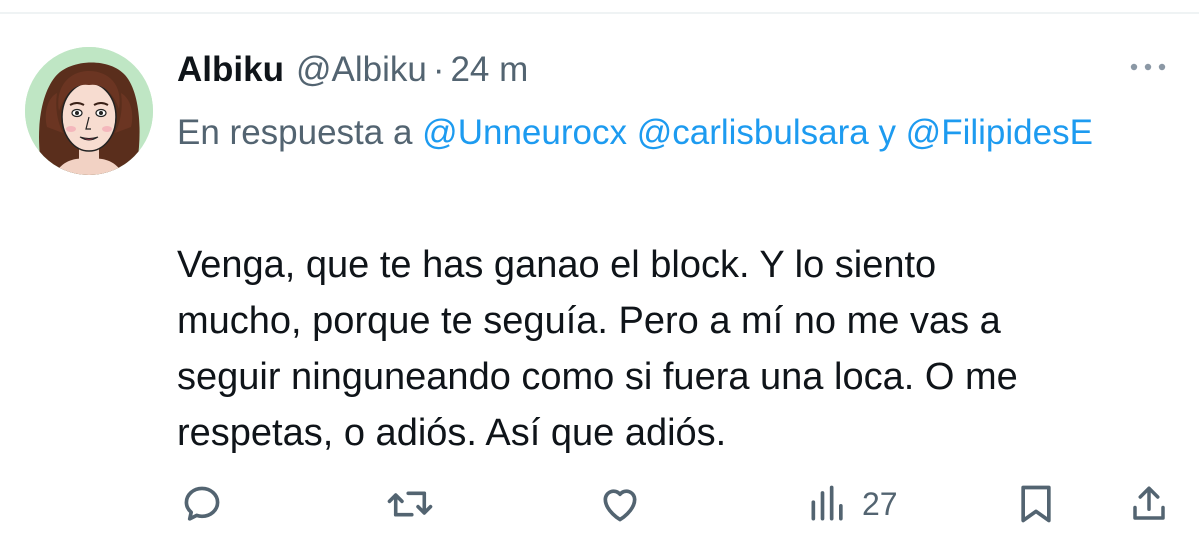  I want to click on reply-button, so click(202, 504).